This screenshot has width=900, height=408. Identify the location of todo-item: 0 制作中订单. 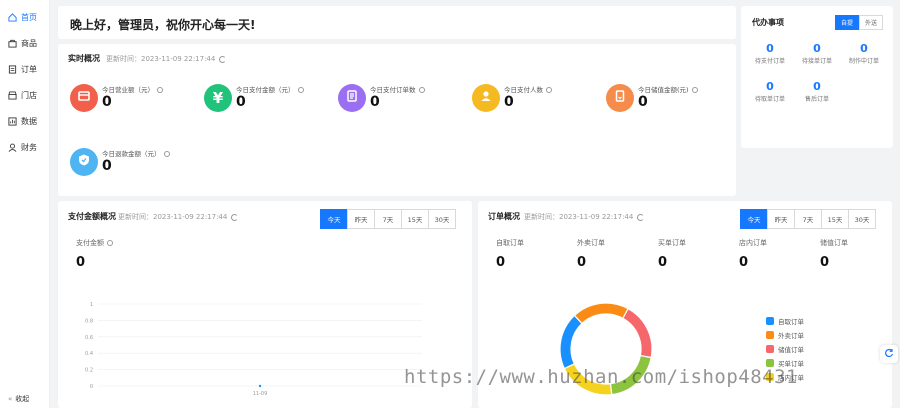
(864, 53).